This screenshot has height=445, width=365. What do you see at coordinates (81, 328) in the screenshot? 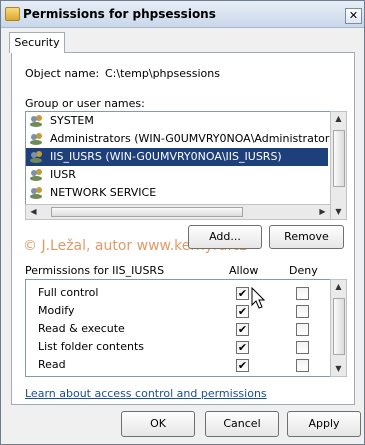
I see `permission-name: Read & execute` at bounding box center [81, 328].